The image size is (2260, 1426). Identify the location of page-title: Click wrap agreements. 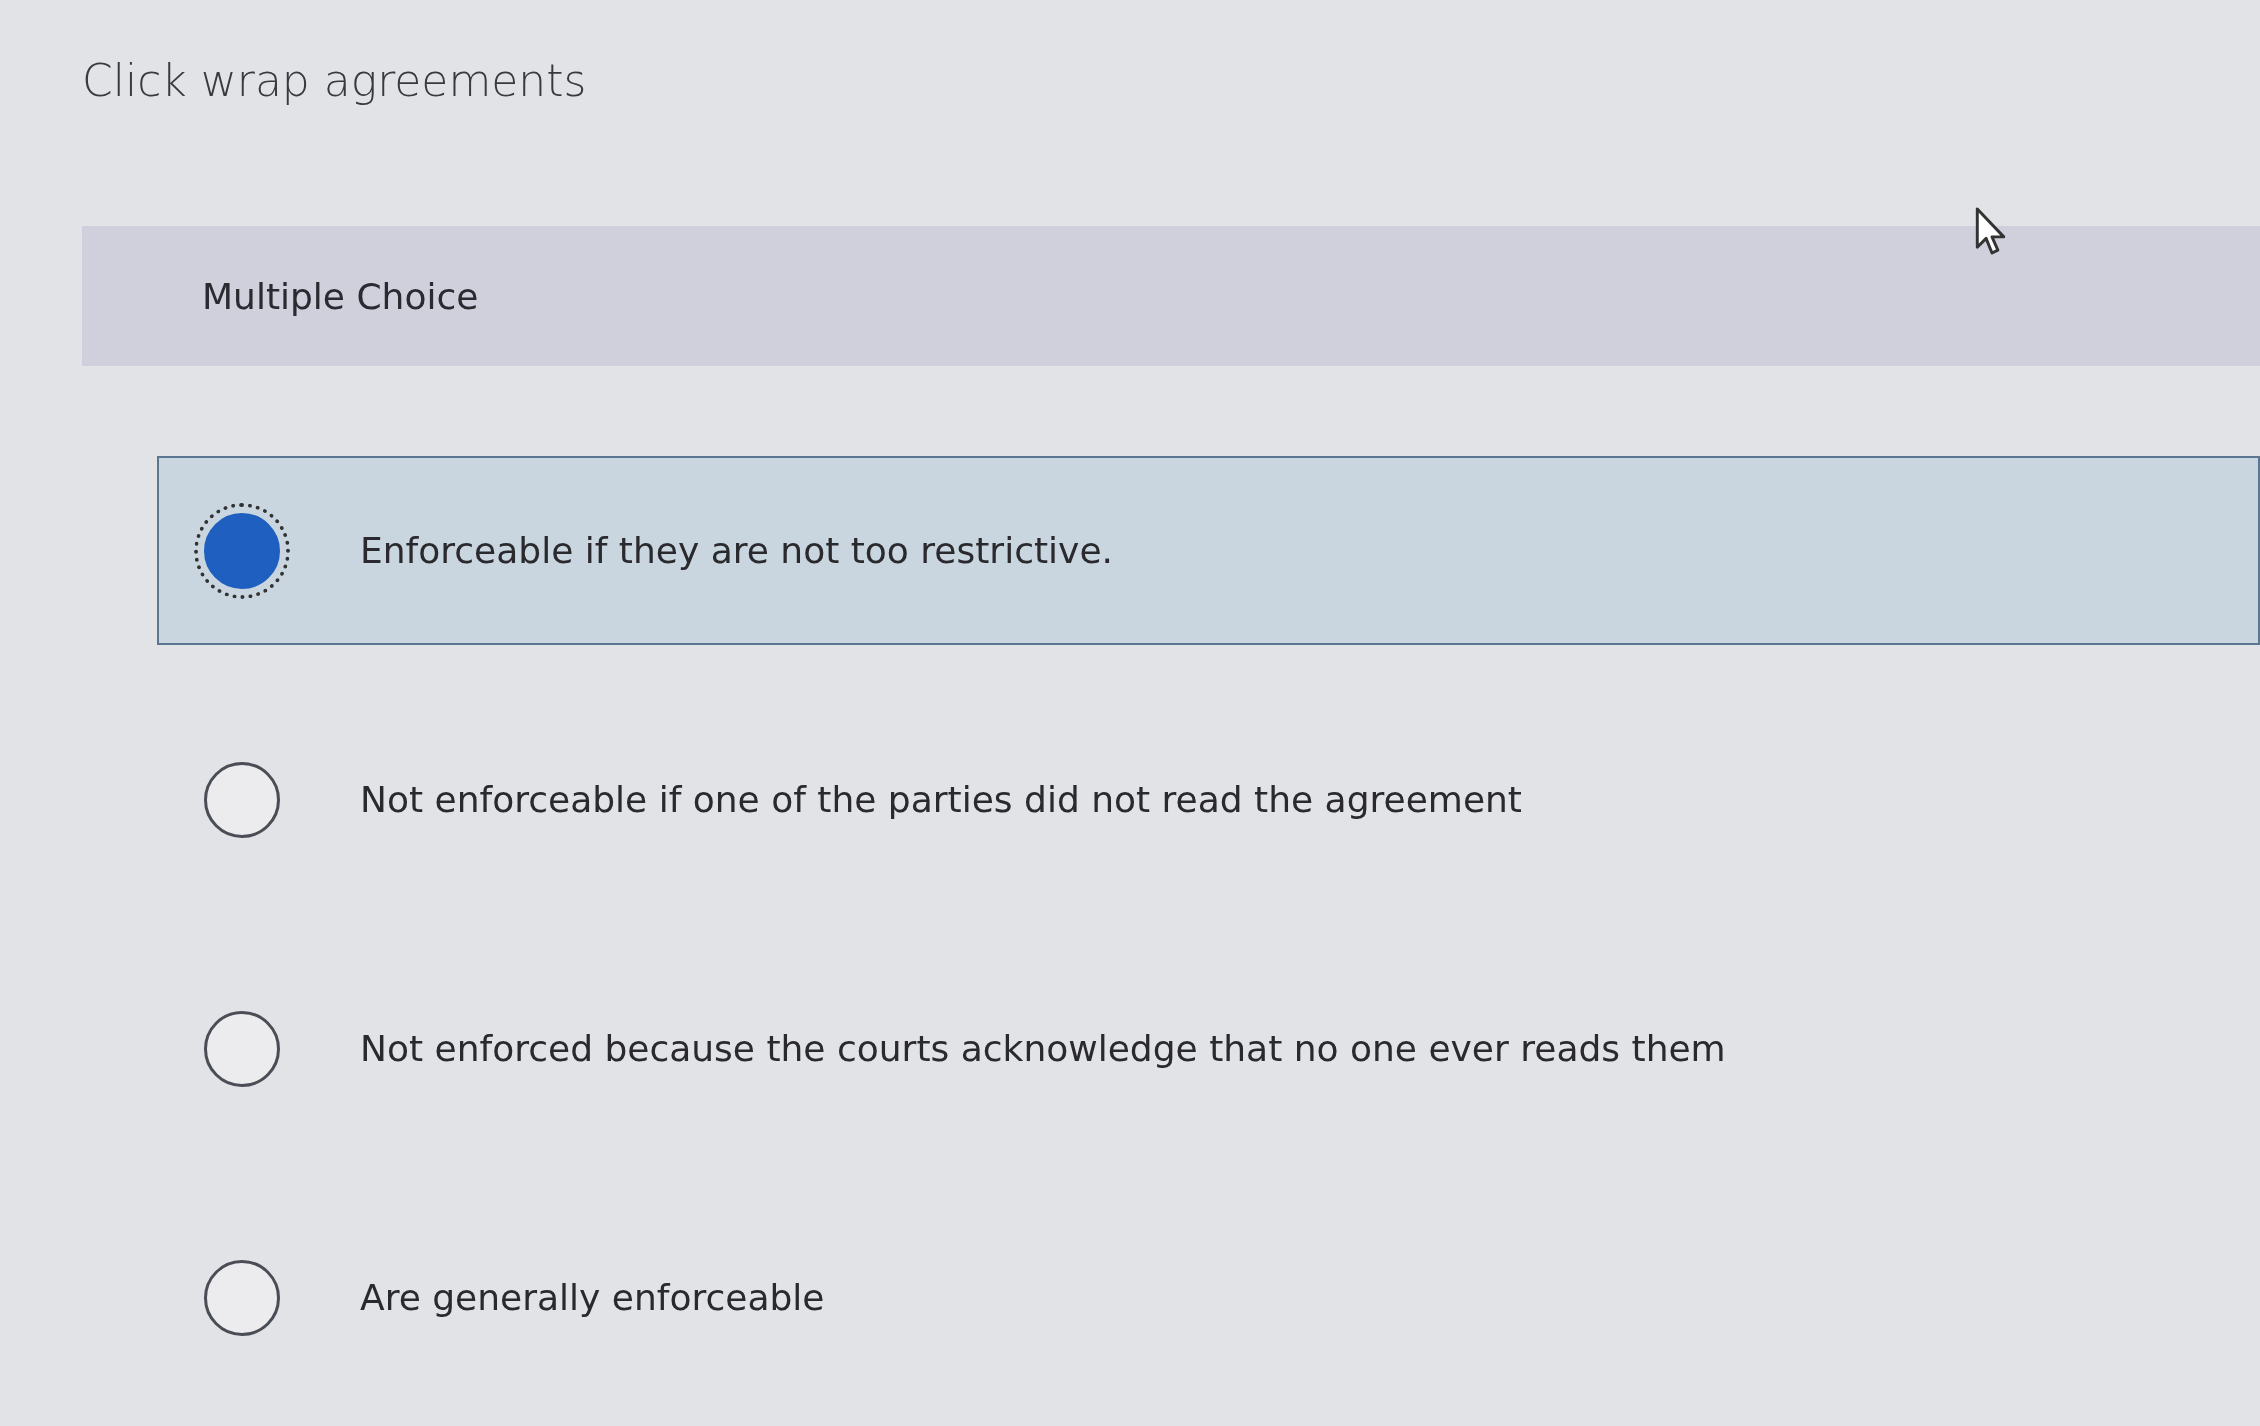
(335, 80).